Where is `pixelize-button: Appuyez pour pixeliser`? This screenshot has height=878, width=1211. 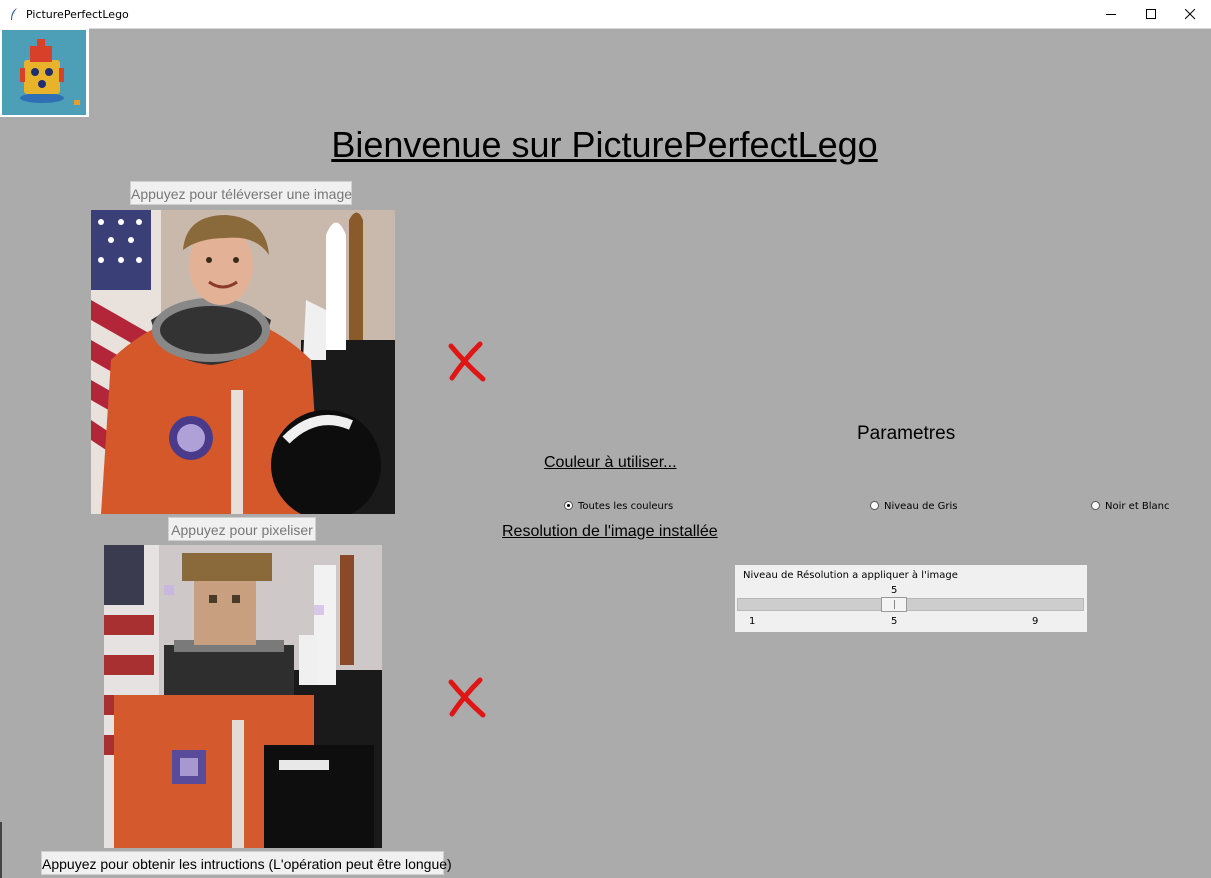
pixelize-button: Appuyez pour pixeliser is located at coordinates (242, 529).